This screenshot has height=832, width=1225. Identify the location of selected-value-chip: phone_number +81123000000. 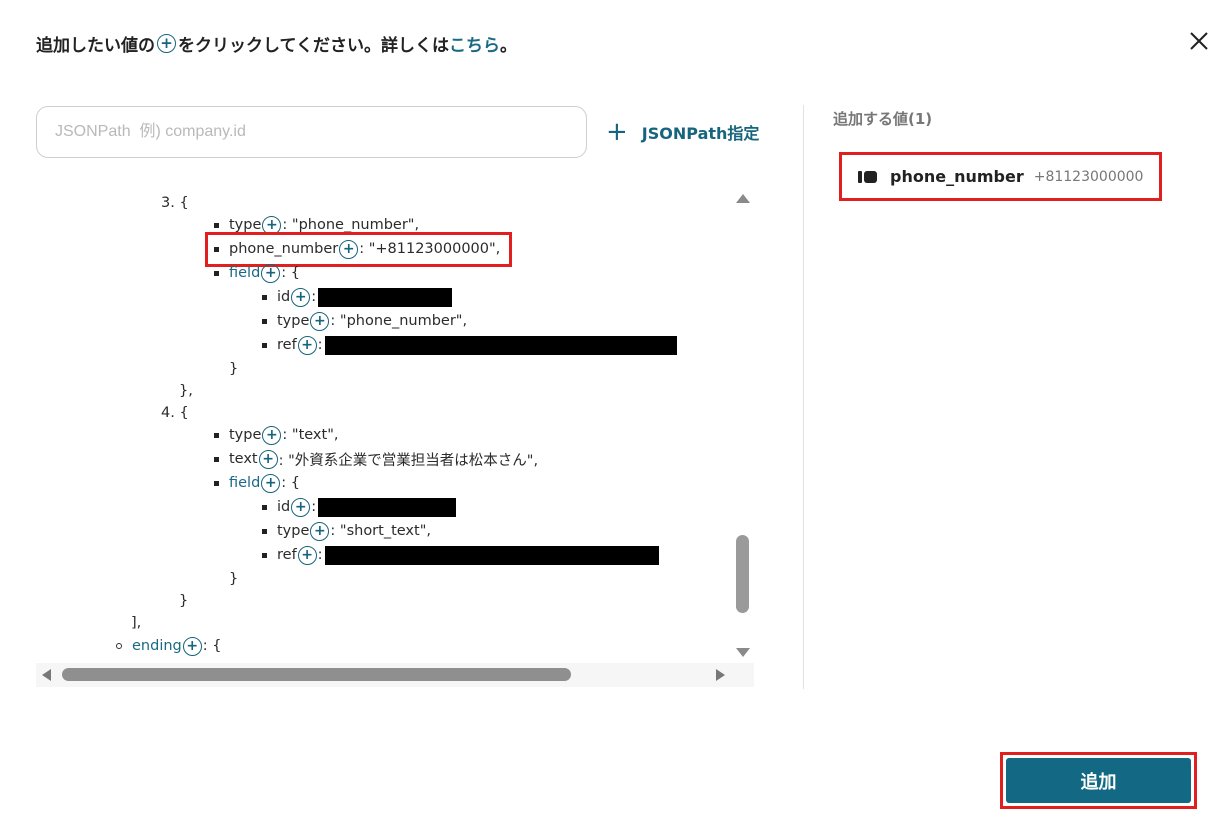
(1000, 176).